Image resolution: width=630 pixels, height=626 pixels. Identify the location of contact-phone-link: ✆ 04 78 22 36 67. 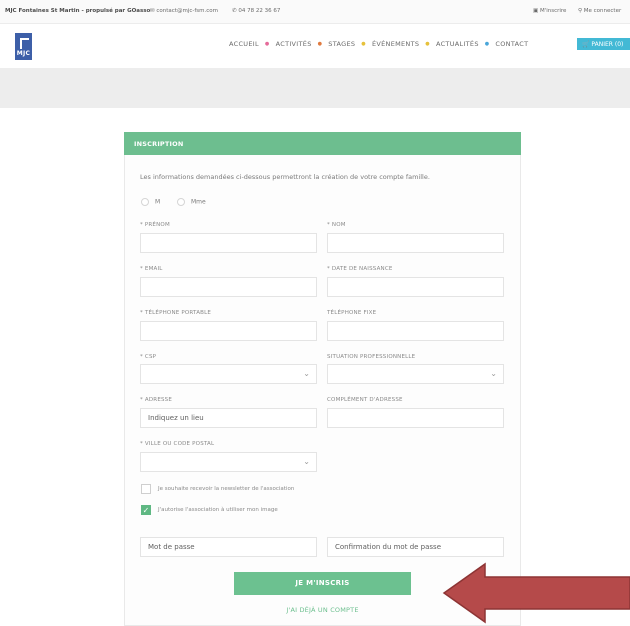
(256, 11).